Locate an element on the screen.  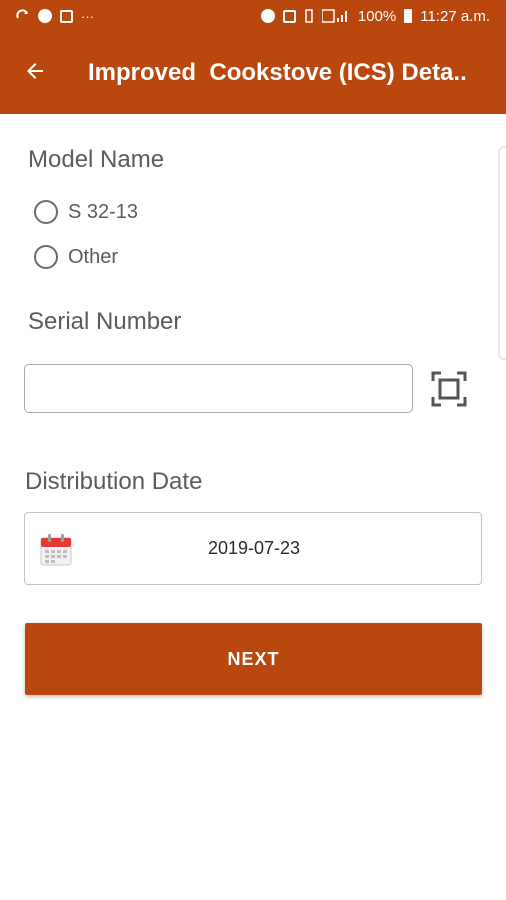
sync-icon is located at coordinates (23, 16).